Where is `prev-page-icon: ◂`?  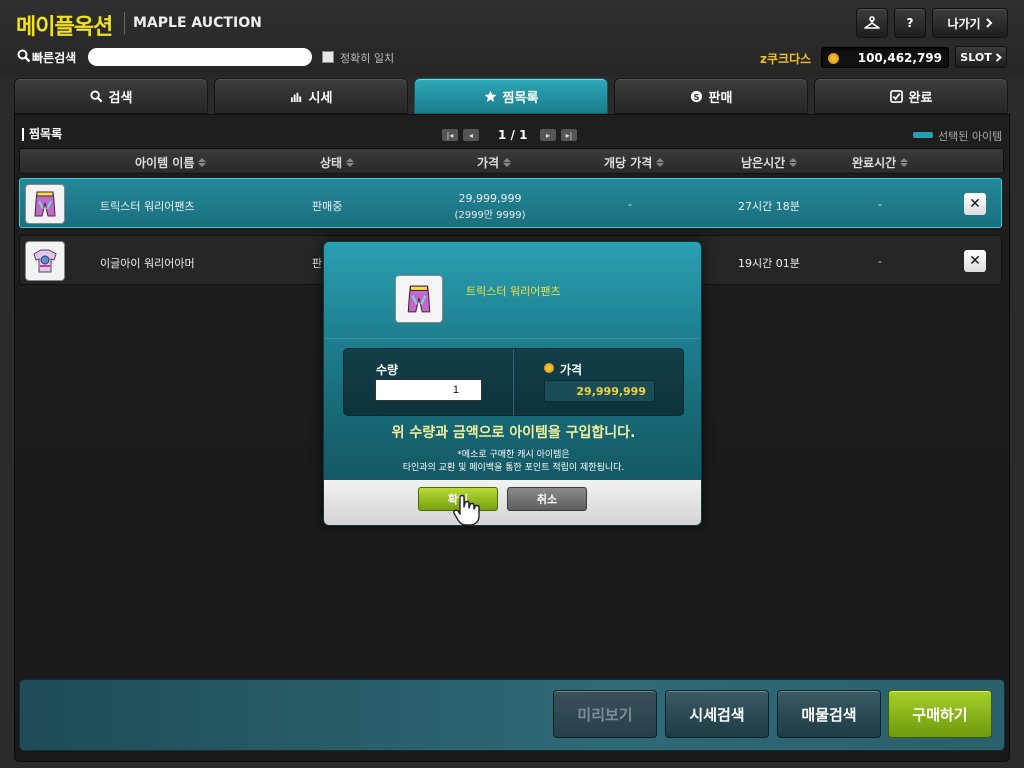 prev-page-icon: ◂ is located at coordinates (470, 135).